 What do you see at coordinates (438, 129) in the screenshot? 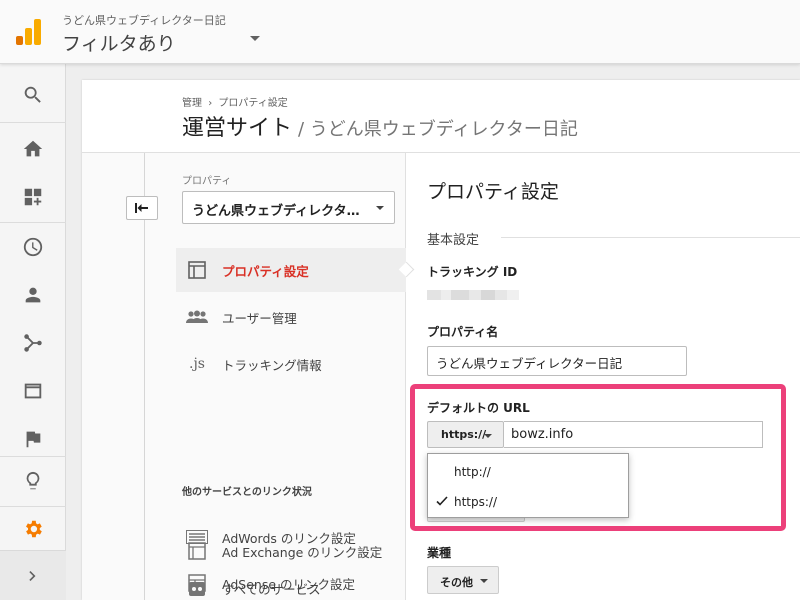
I see `page-subtitle: / うどん県ウェブディレクター日記` at bounding box center [438, 129].